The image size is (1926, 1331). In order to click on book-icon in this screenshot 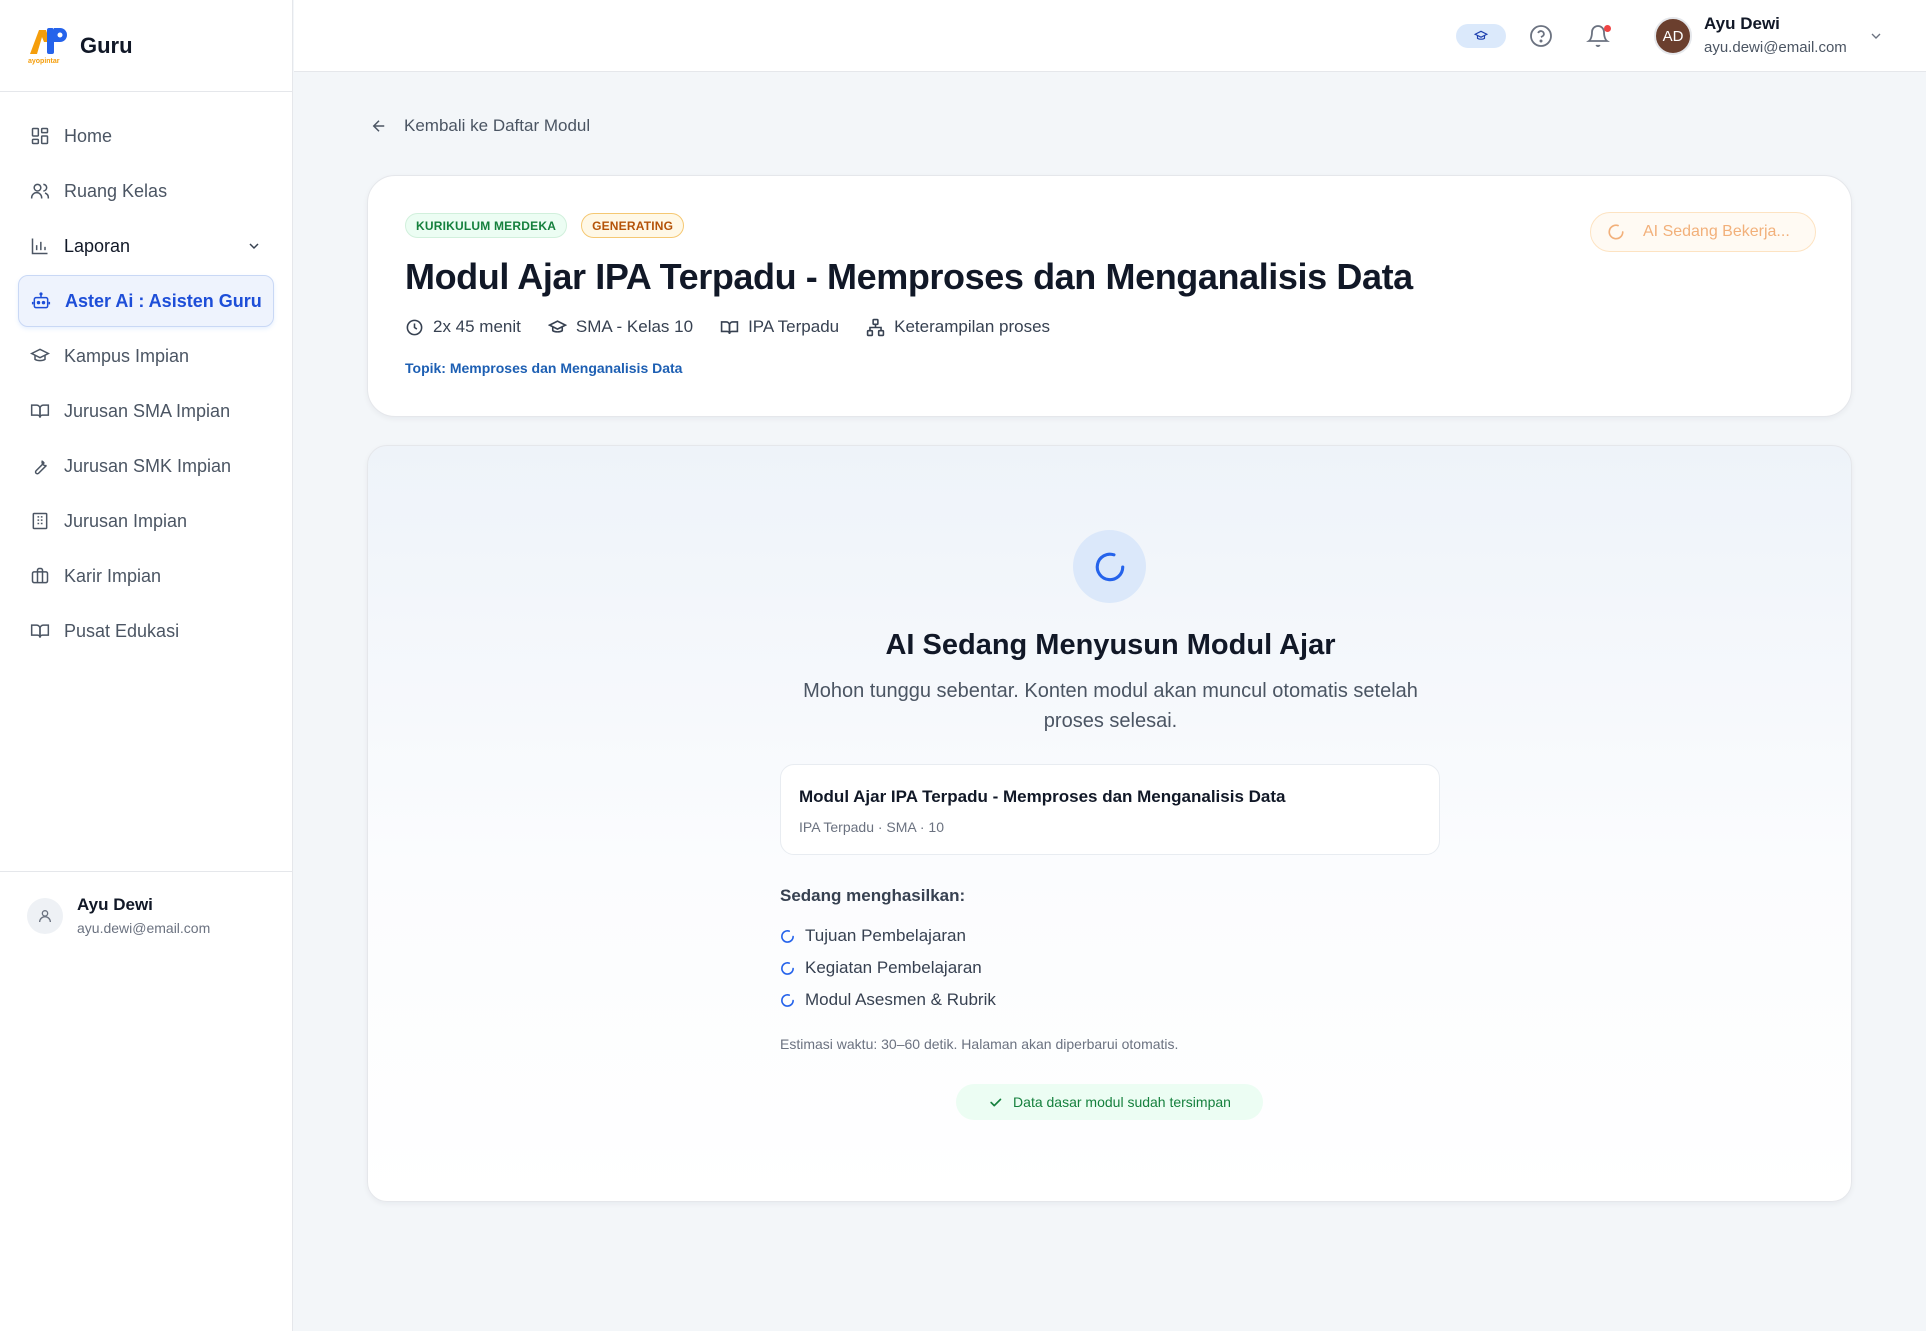, I will do `click(40, 631)`.